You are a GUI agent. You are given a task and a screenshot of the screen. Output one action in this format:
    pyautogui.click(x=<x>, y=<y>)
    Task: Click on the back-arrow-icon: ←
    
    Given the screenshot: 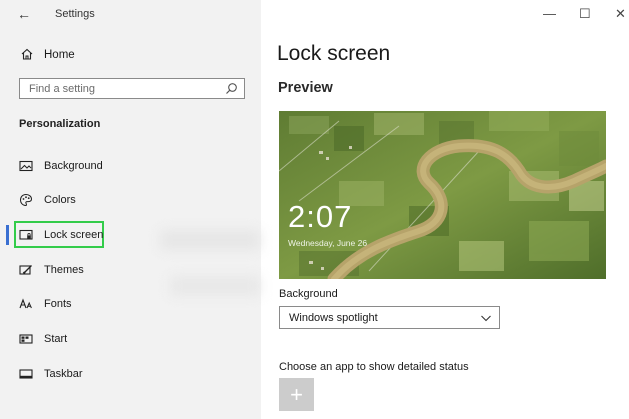 What is the action you would take?
    pyautogui.click(x=24, y=14)
    